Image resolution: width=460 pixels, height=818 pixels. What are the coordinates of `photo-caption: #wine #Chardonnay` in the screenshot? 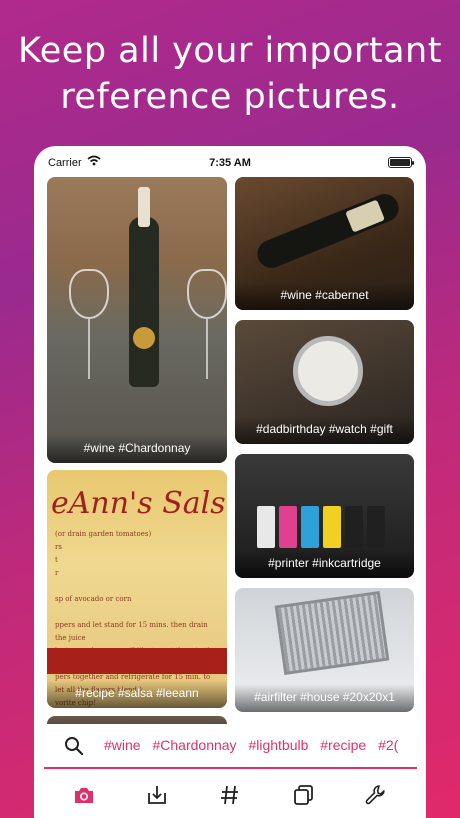 It's located at (137, 449).